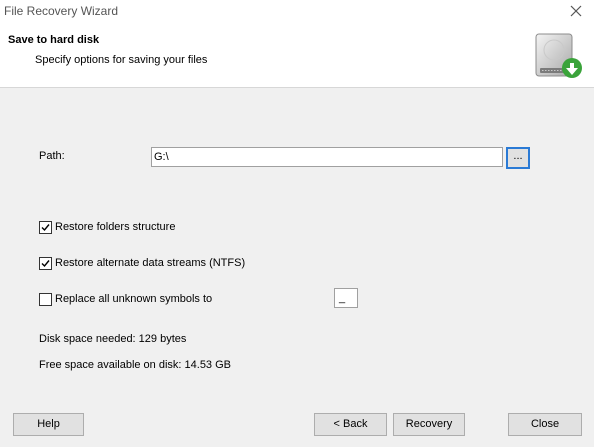  I want to click on title-bar: File Recovery Wizard, so click(297, 12).